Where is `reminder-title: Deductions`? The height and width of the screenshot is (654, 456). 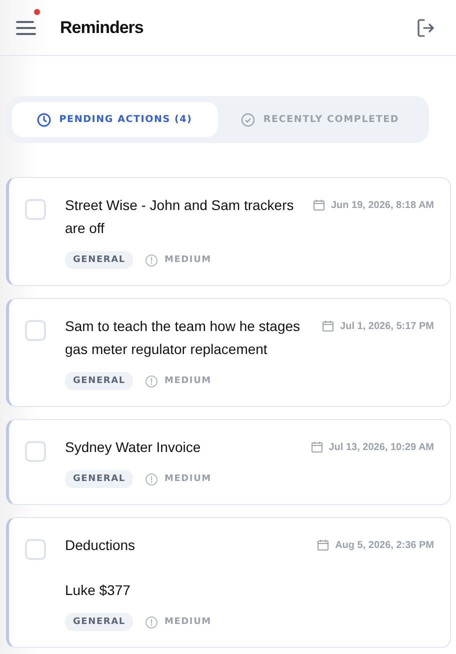 reminder-title: Deductions is located at coordinates (100, 545).